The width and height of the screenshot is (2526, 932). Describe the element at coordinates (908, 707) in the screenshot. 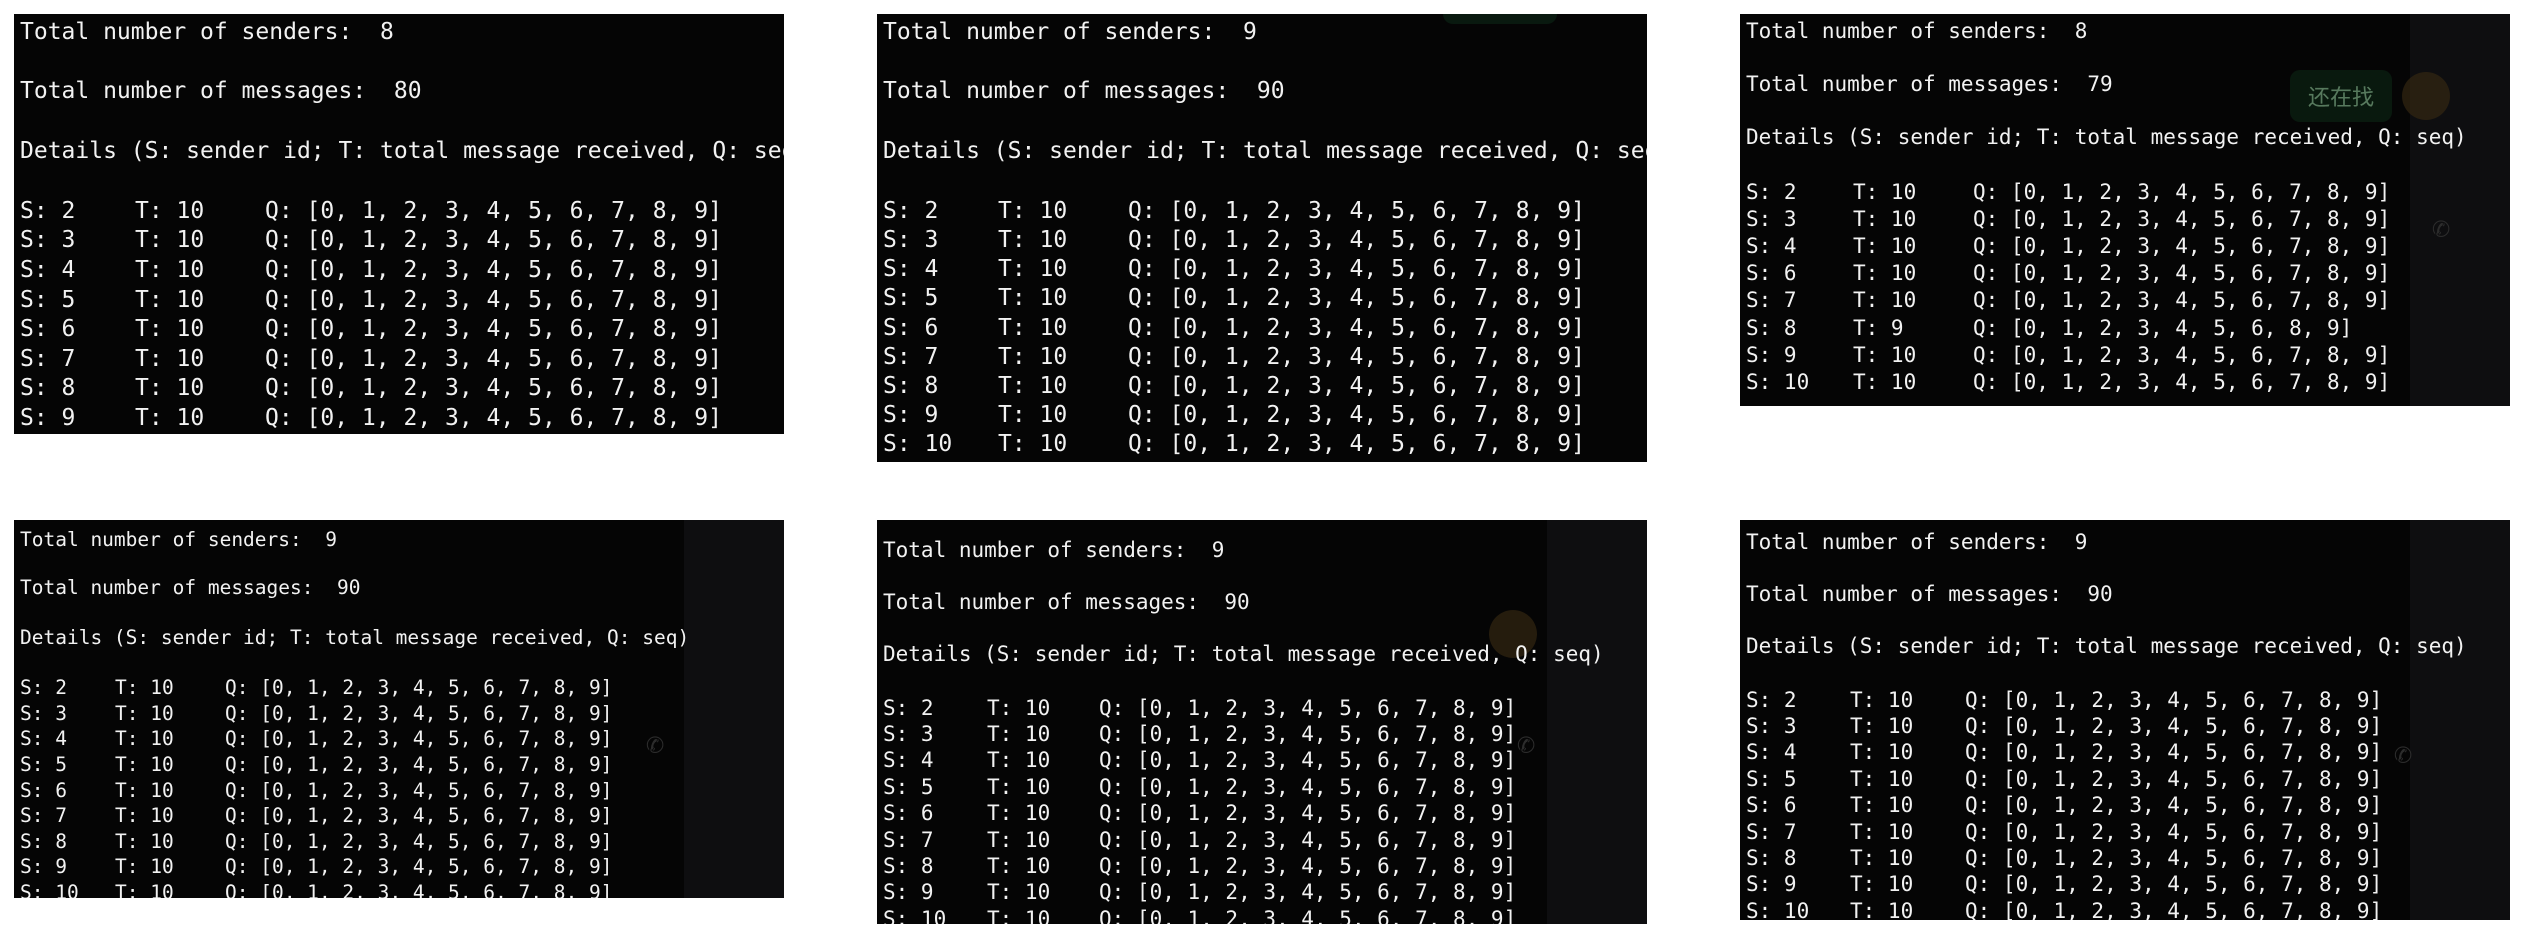

I see `sender-id: S: 2` at that location.